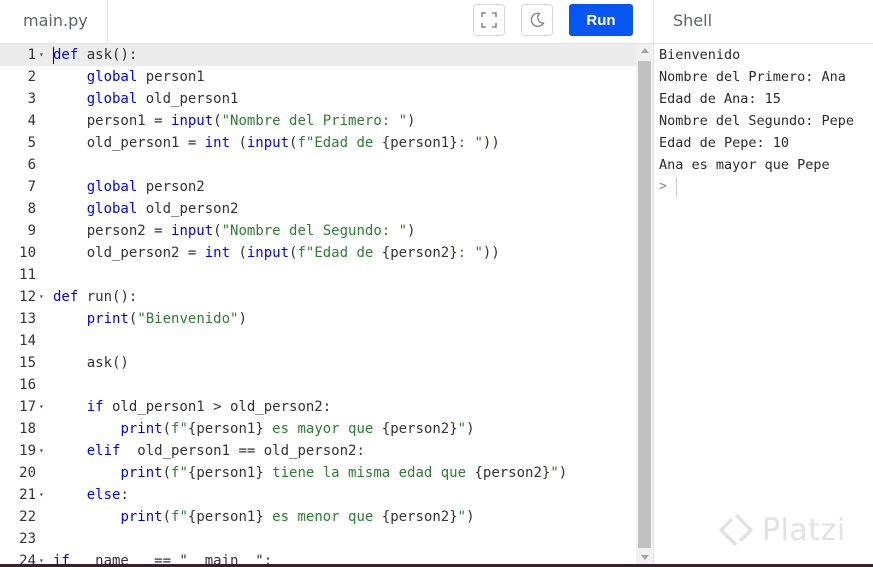 The width and height of the screenshot is (873, 567). Describe the element at coordinates (91, 363) in the screenshot. I see `code-token: ask()` at that location.